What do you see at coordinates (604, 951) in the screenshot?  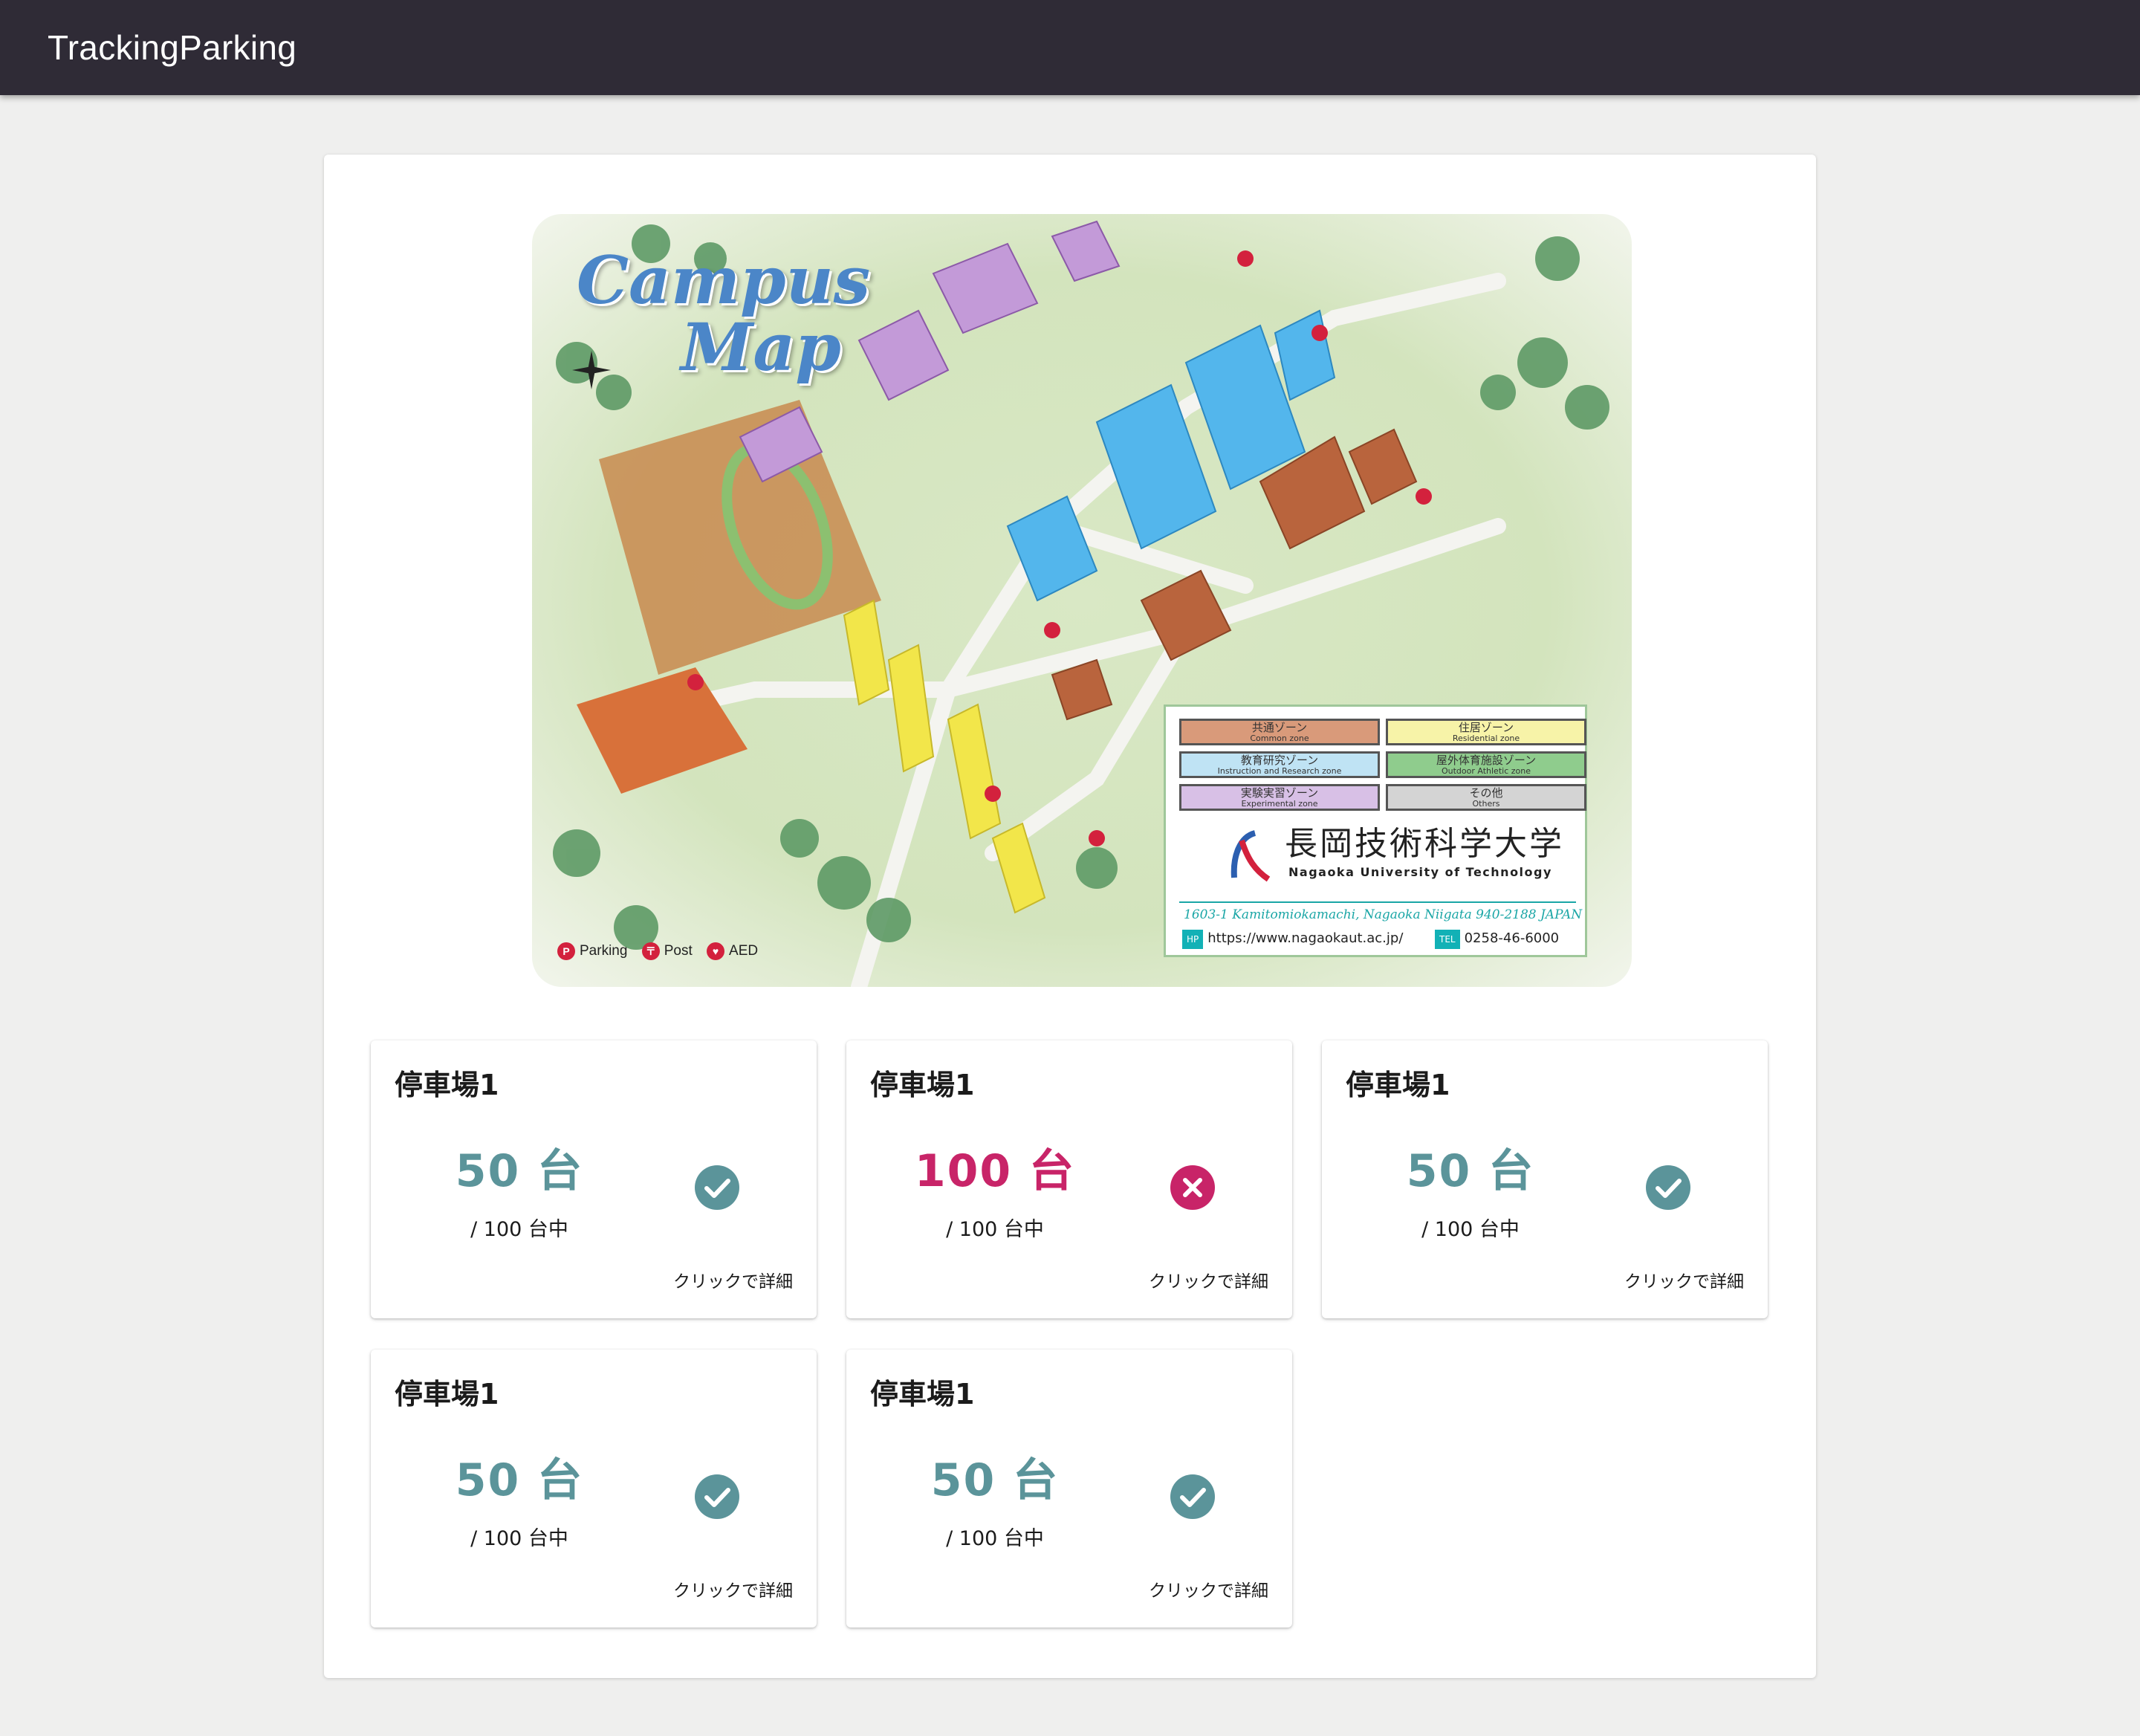 I see `key-parking-label: Parking` at bounding box center [604, 951].